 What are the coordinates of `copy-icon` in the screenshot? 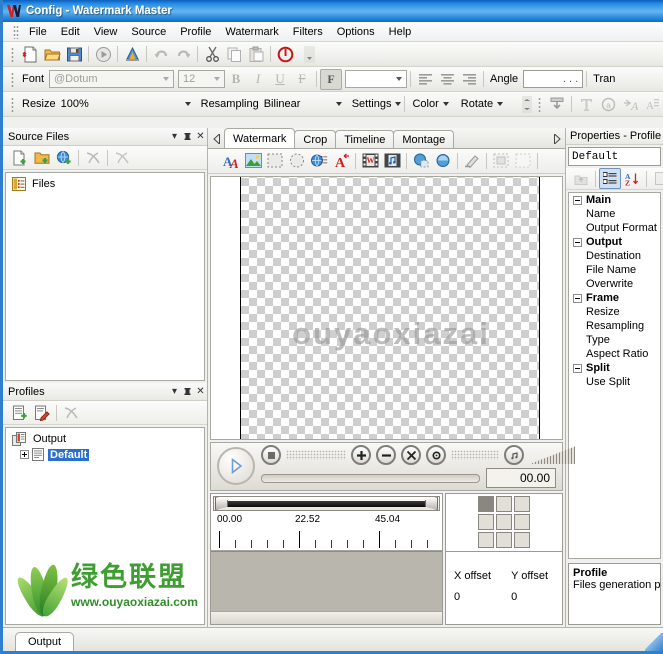 It's located at (234, 54).